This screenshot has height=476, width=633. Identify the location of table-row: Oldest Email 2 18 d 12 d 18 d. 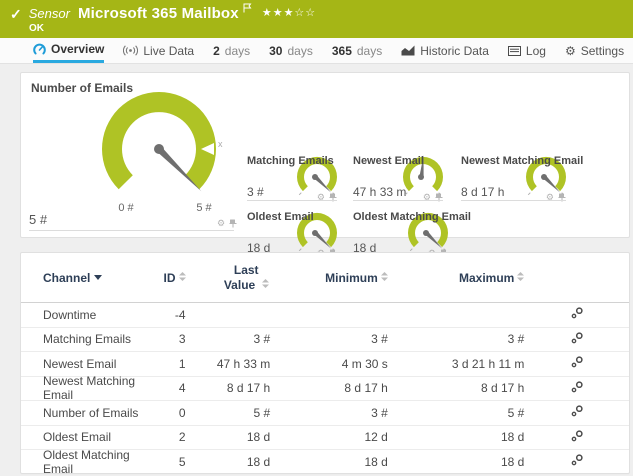
(325, 438).